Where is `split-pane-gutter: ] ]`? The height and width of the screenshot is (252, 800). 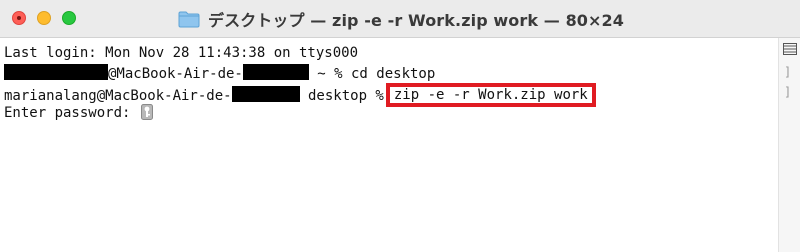
split-pane-gutter: ] ] is located at coordinates (789, 145).